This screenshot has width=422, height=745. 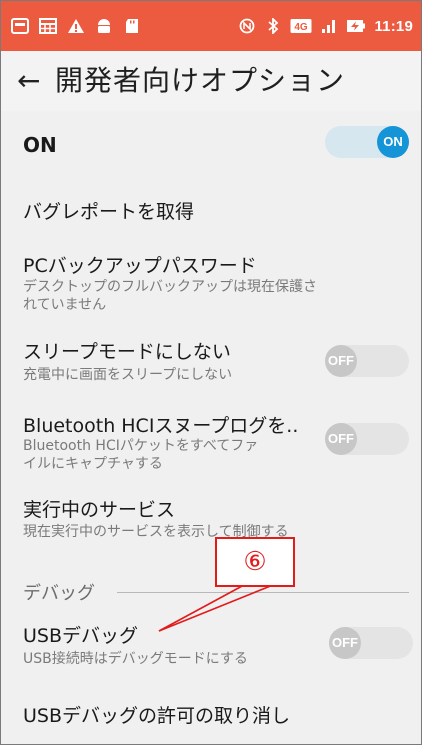 I want to click on setting-title: スリープモードにしない, so click(x=127, y=352).